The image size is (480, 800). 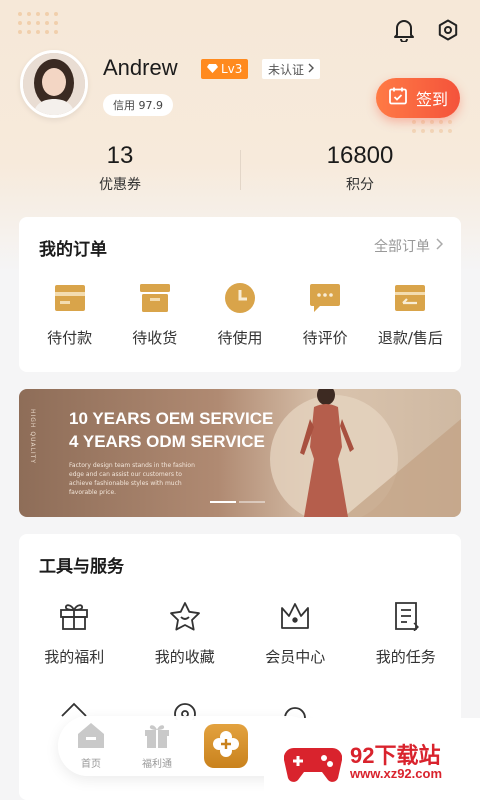 I want to click on box-icon, so click(x=155, y=298).